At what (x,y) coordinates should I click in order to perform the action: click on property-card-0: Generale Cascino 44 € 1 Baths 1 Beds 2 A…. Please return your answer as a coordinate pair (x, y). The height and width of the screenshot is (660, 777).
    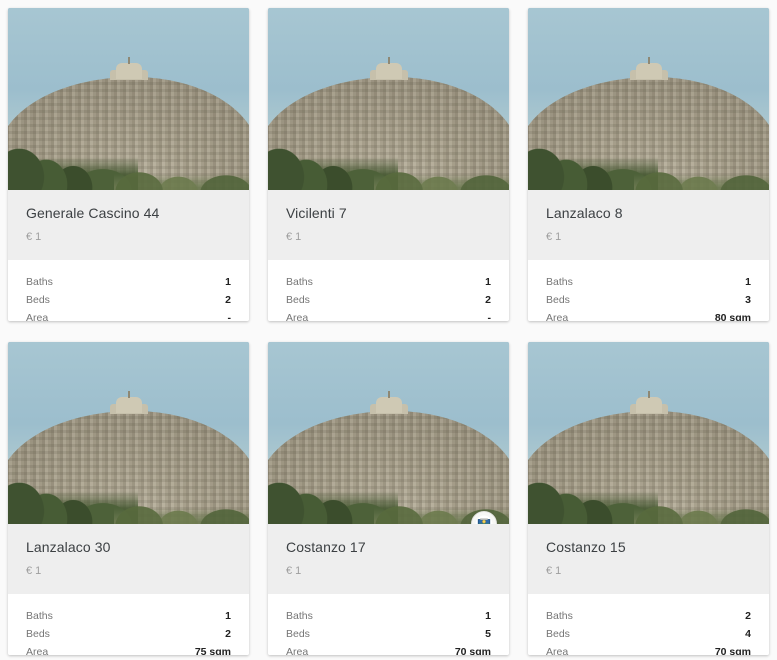
    Looking at the image, I should click on (128, 164).